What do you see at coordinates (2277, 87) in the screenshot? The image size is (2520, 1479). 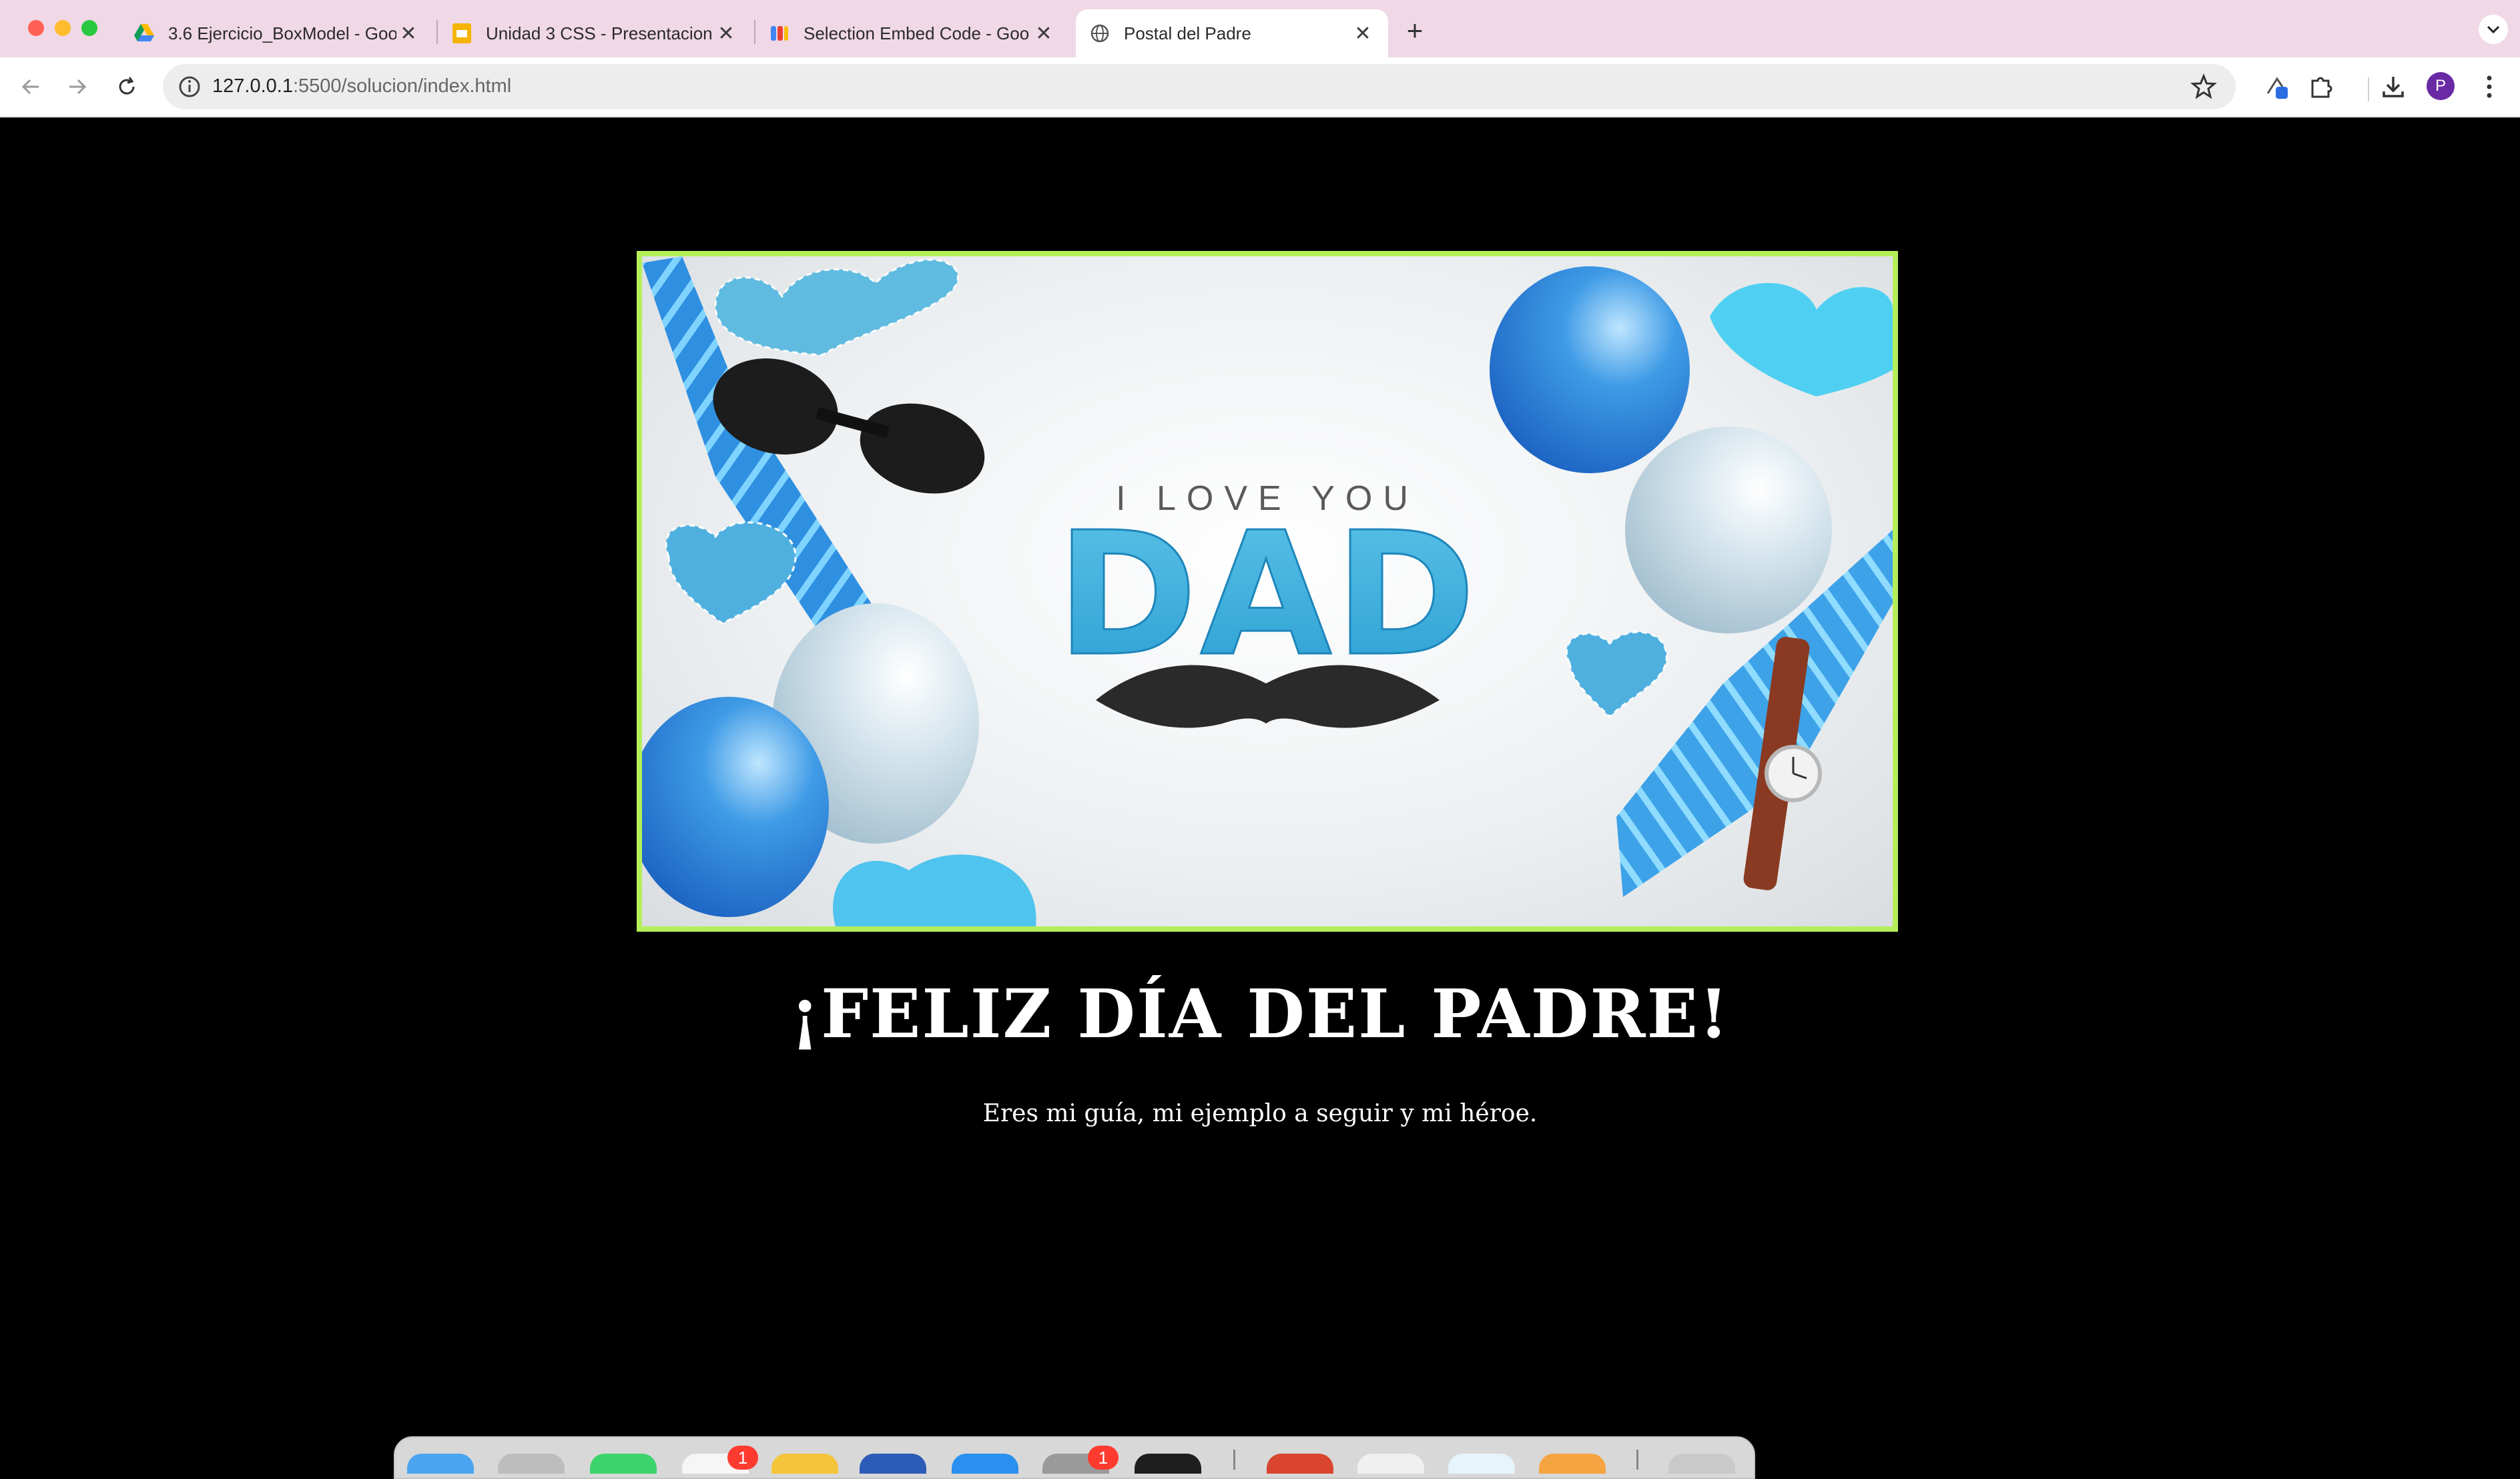 I see `extension-icon` at bounding box center [2277, 87].